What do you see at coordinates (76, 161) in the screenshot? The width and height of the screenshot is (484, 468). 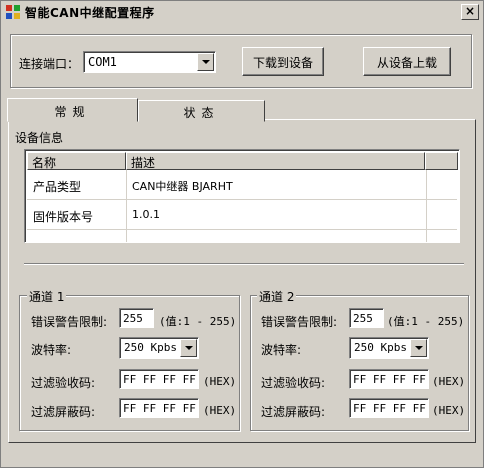 I see `column-header-name: 名称` at bounding box center [76, 161].